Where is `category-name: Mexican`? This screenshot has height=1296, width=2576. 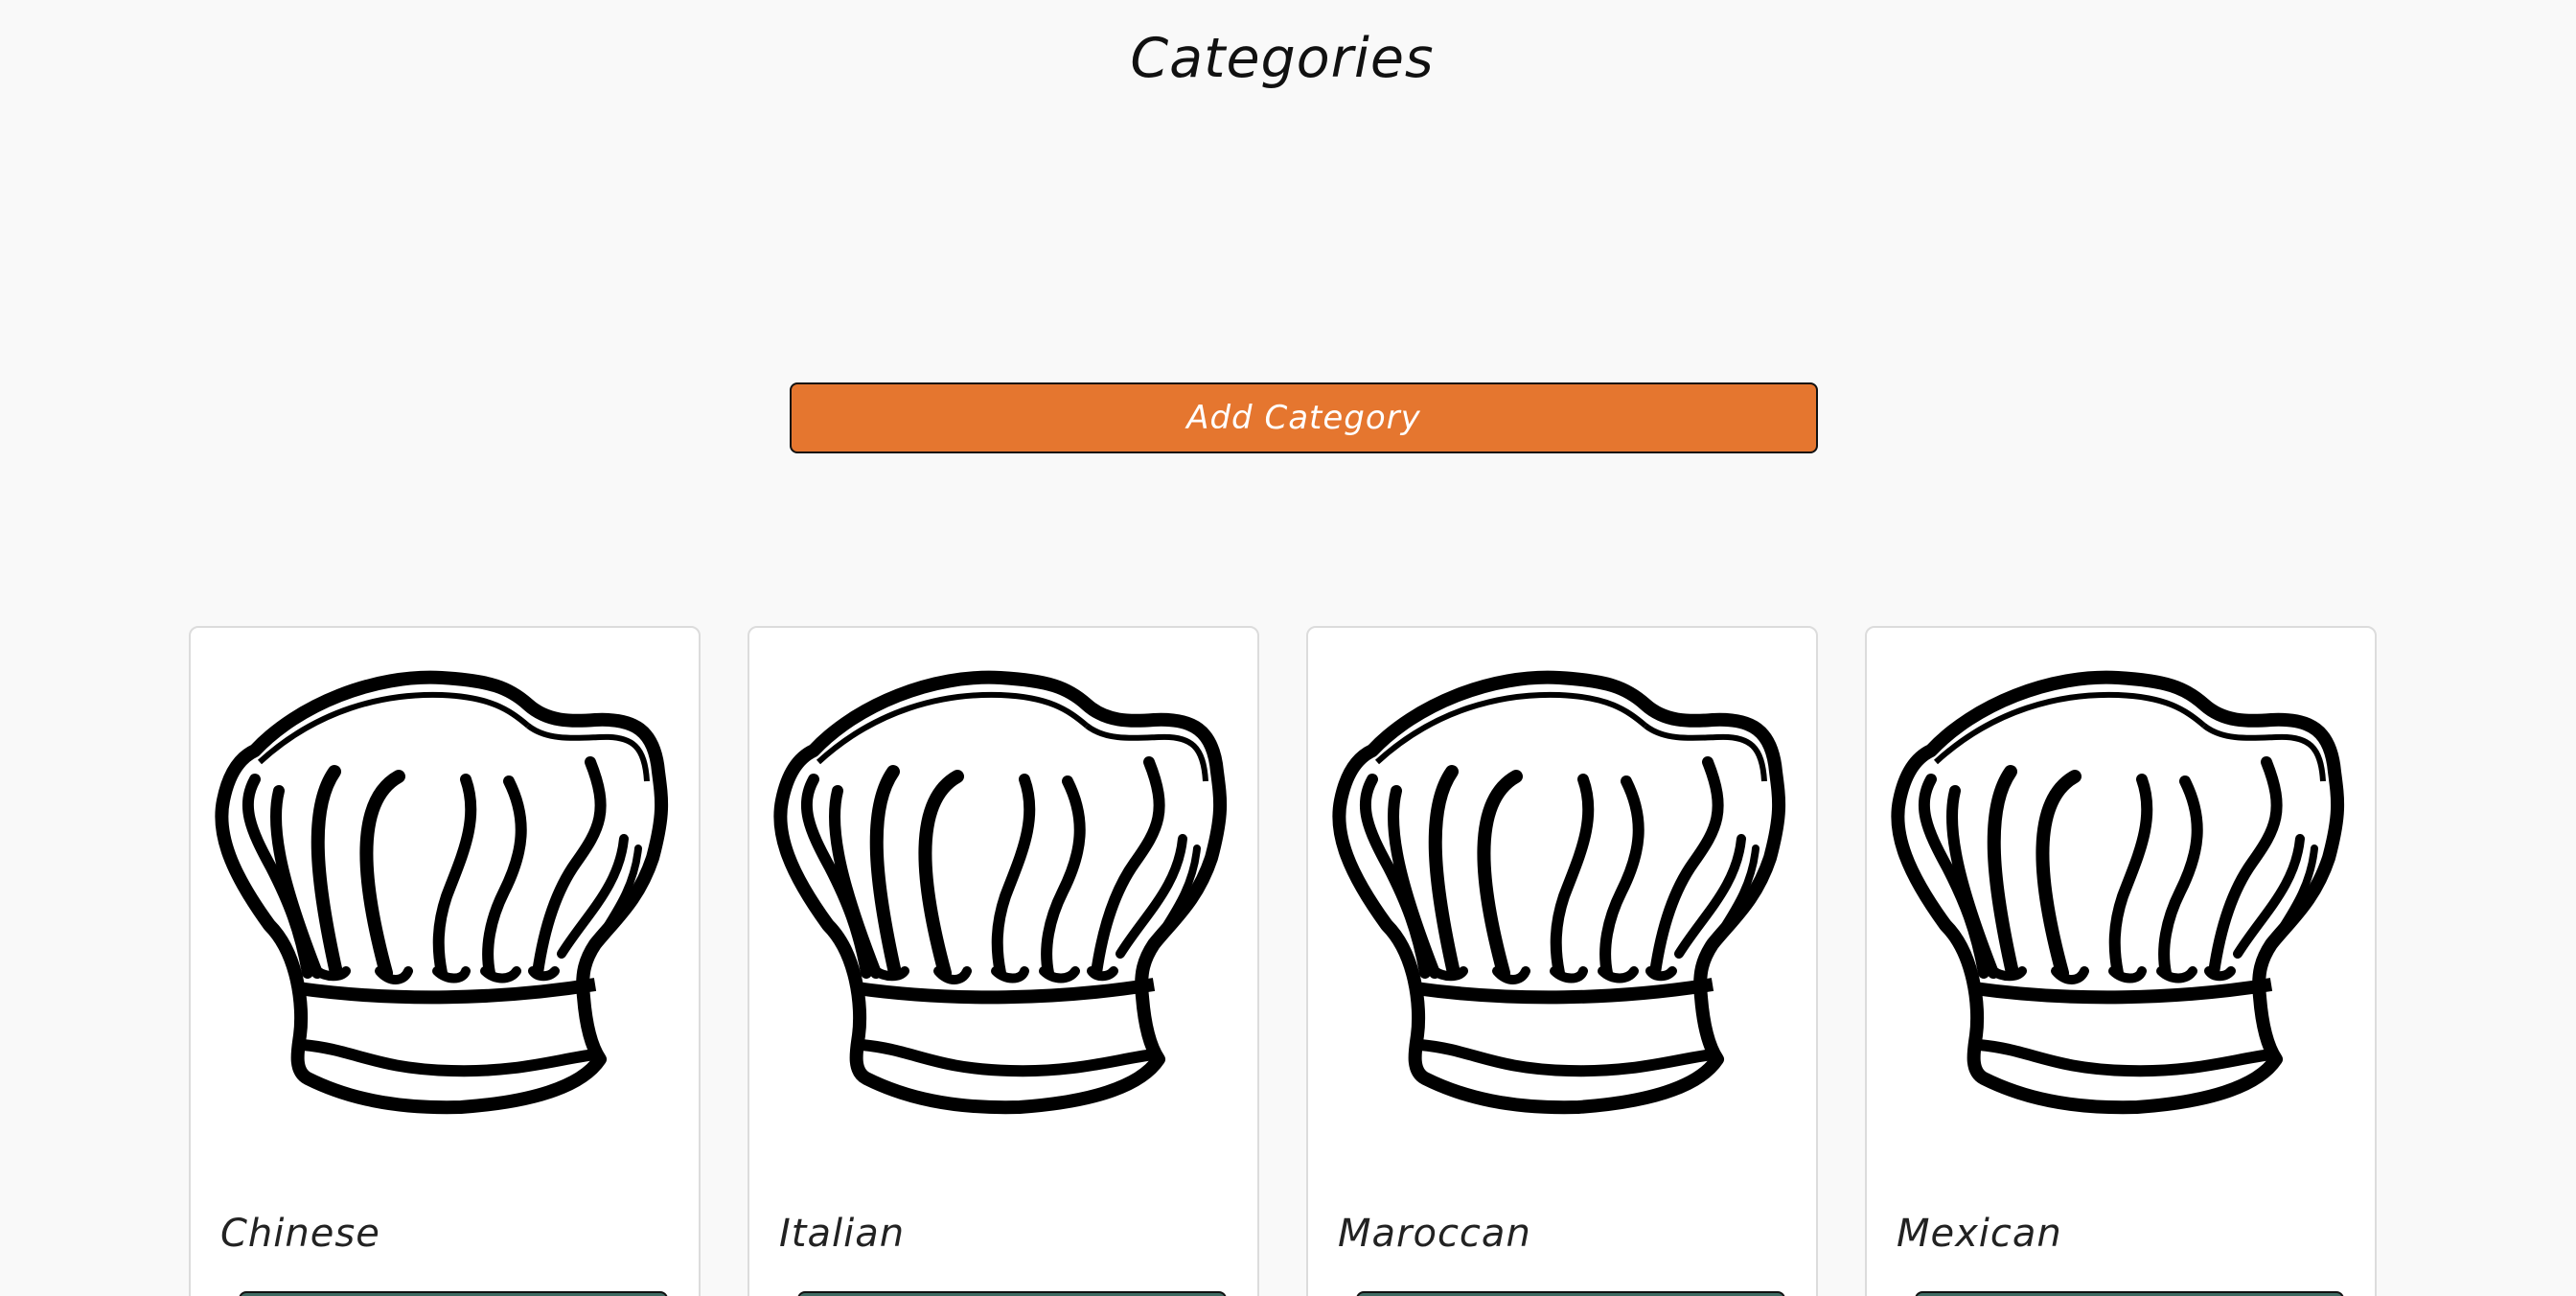 category-name: Mexican is located at coordinates (1980, 1234).